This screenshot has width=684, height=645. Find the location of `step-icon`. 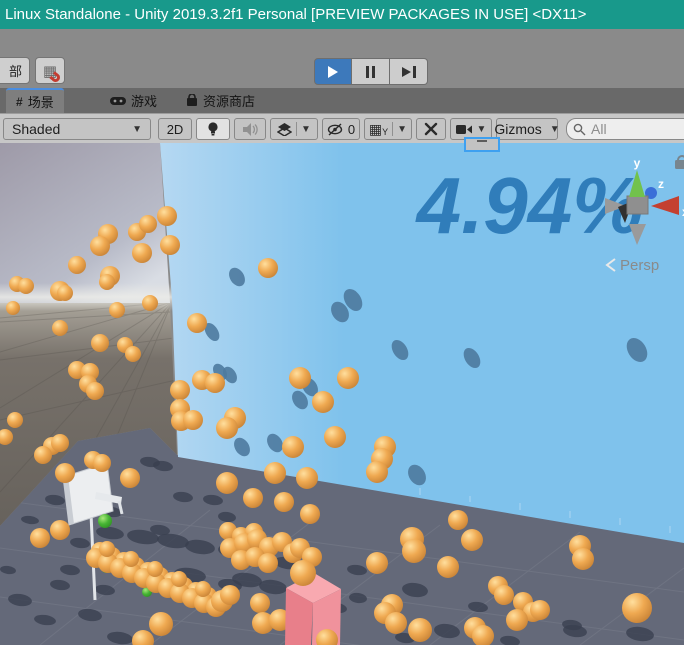

step-icon is located at coordinates (408, 71).